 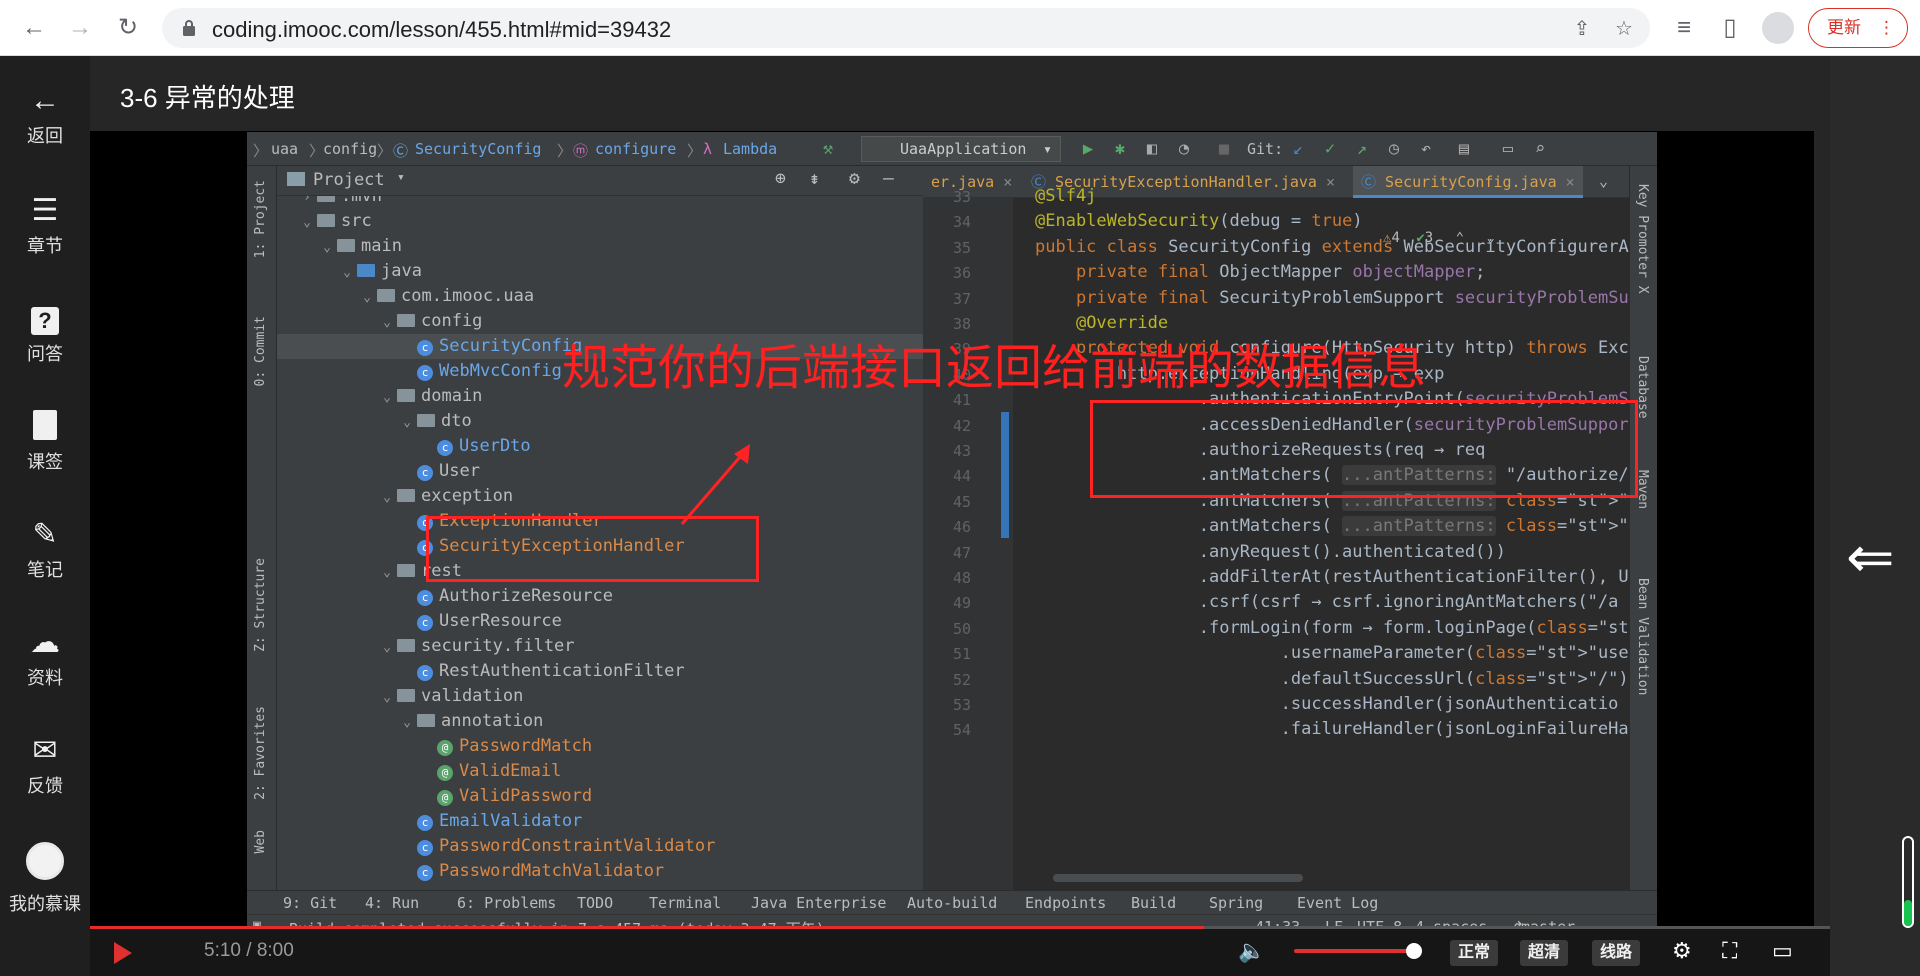 I want to click on tree-item: c RestAuthenticationFilter, so click(x=541, y=671).